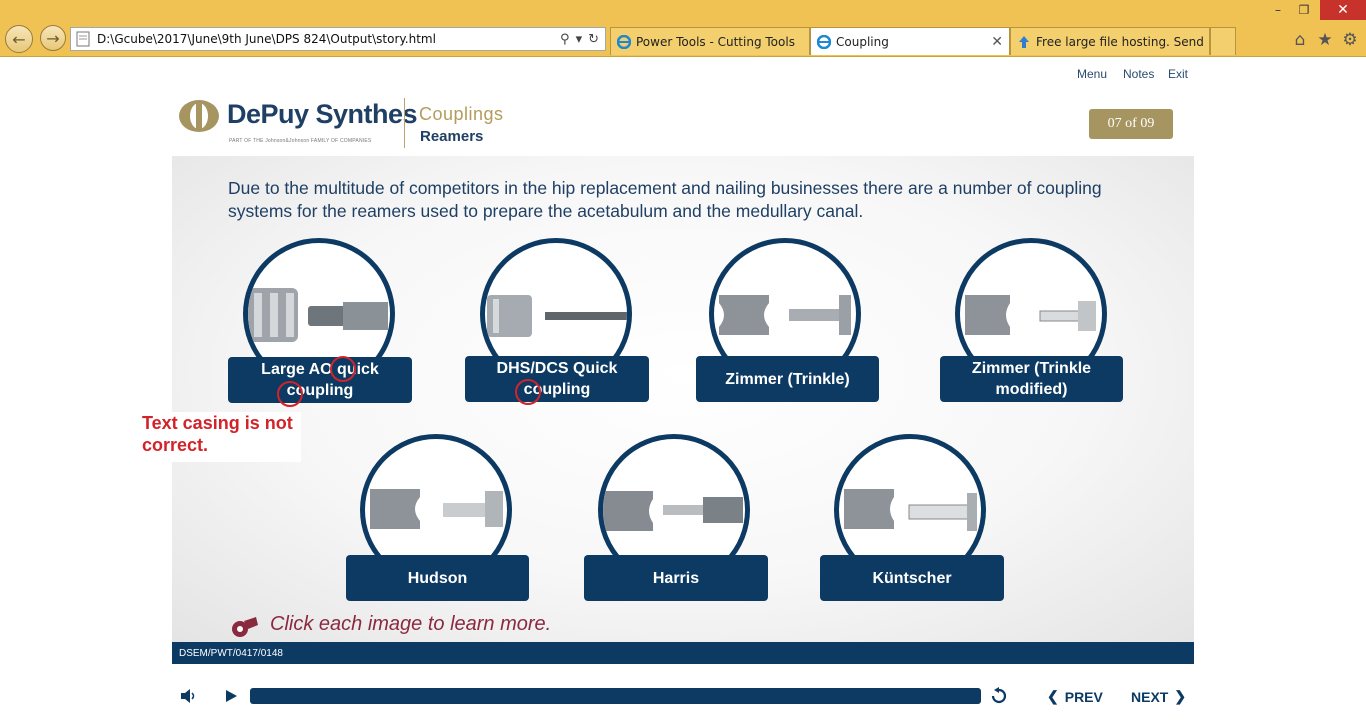  What do you see at coordinates (452, 136) in the screenshot?
I see `course-subtitle: Reamers` at bounding box center [452, 136].